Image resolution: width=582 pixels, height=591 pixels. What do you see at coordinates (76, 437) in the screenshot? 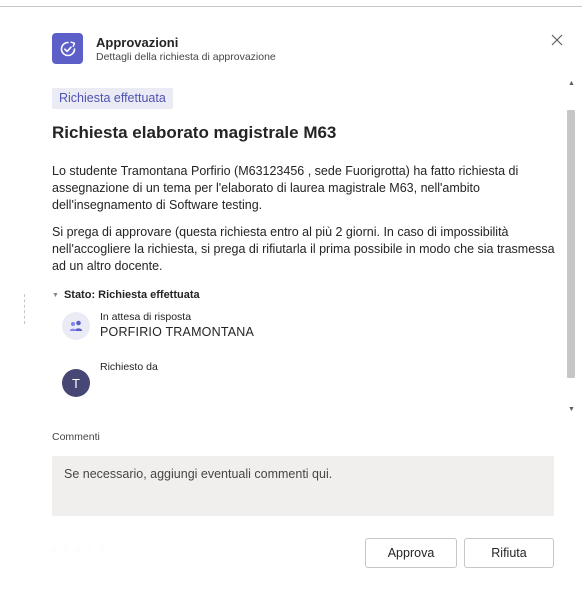
I see `comments-label: Commenti` at bounding box center [76, 437].